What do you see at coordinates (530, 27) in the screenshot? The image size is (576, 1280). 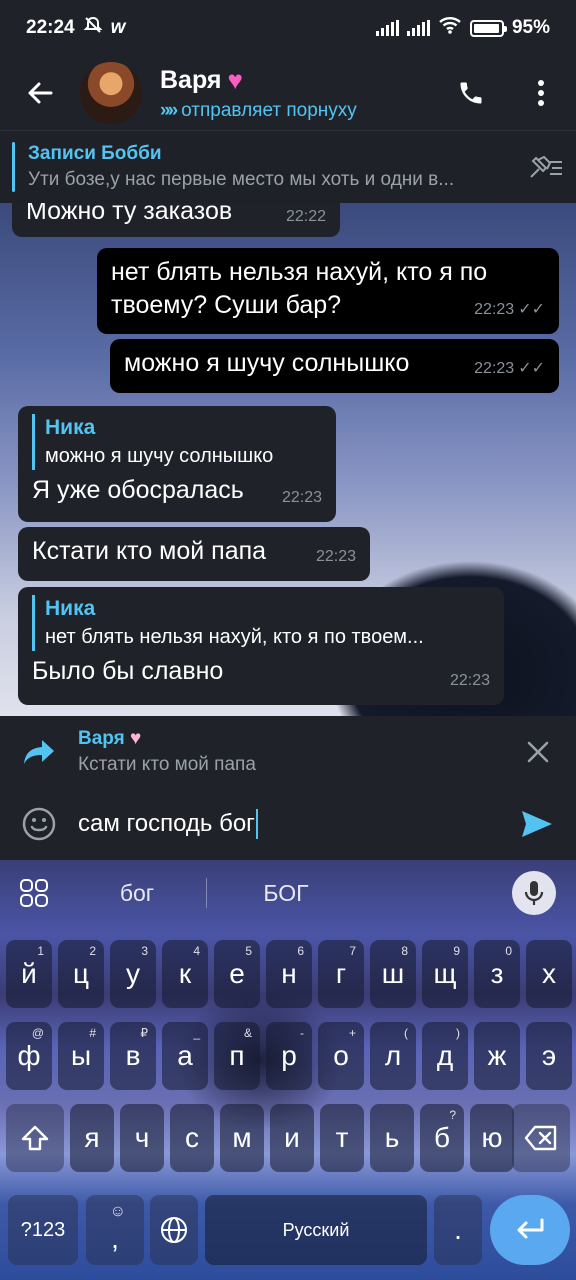 I see `battery-percent: 95%` at bounding box center [530, 27].